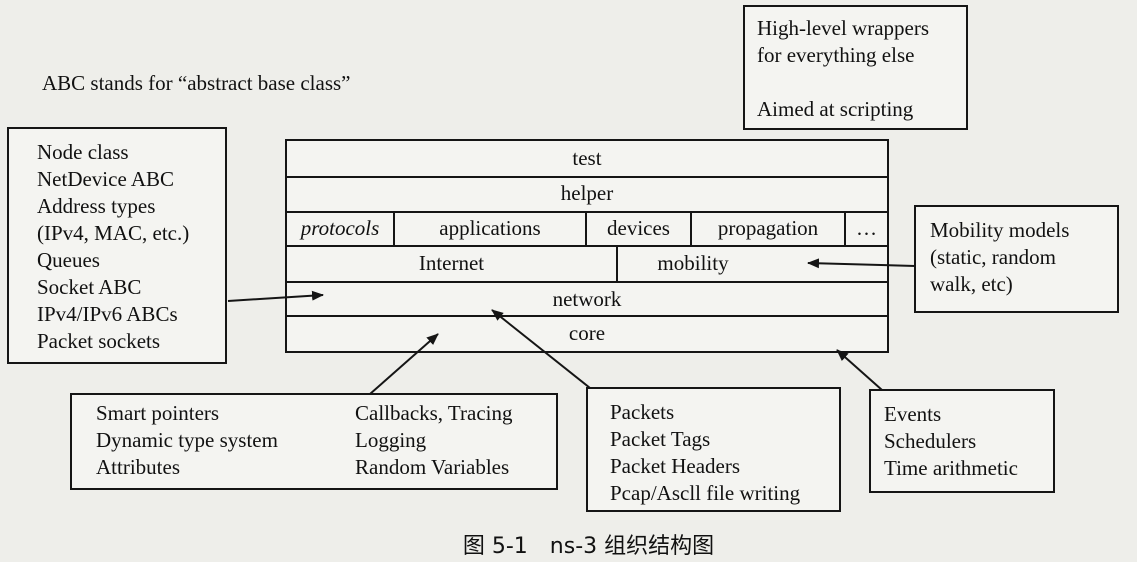  What do you see at coordinates (859, 370) in the screenshot?
I see `arrow-events-to-core` at bounding box center [859, 370].